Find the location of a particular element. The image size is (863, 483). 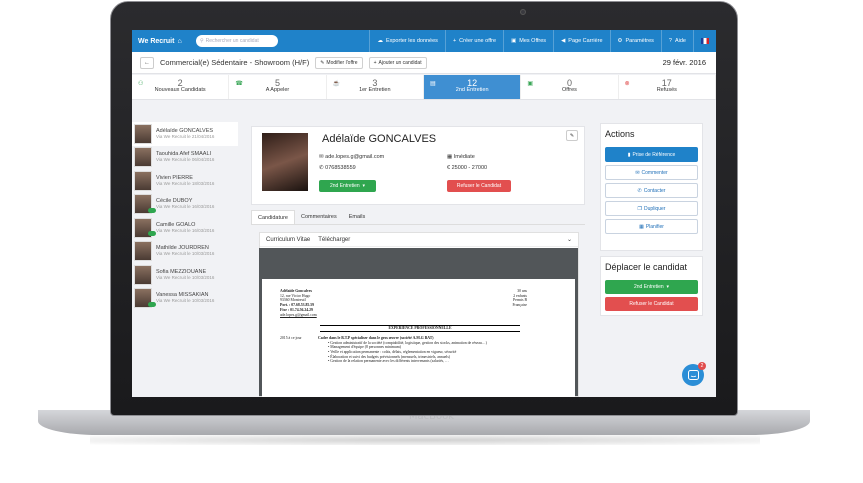

laptop-shadow is located at coordinates (425, 440).